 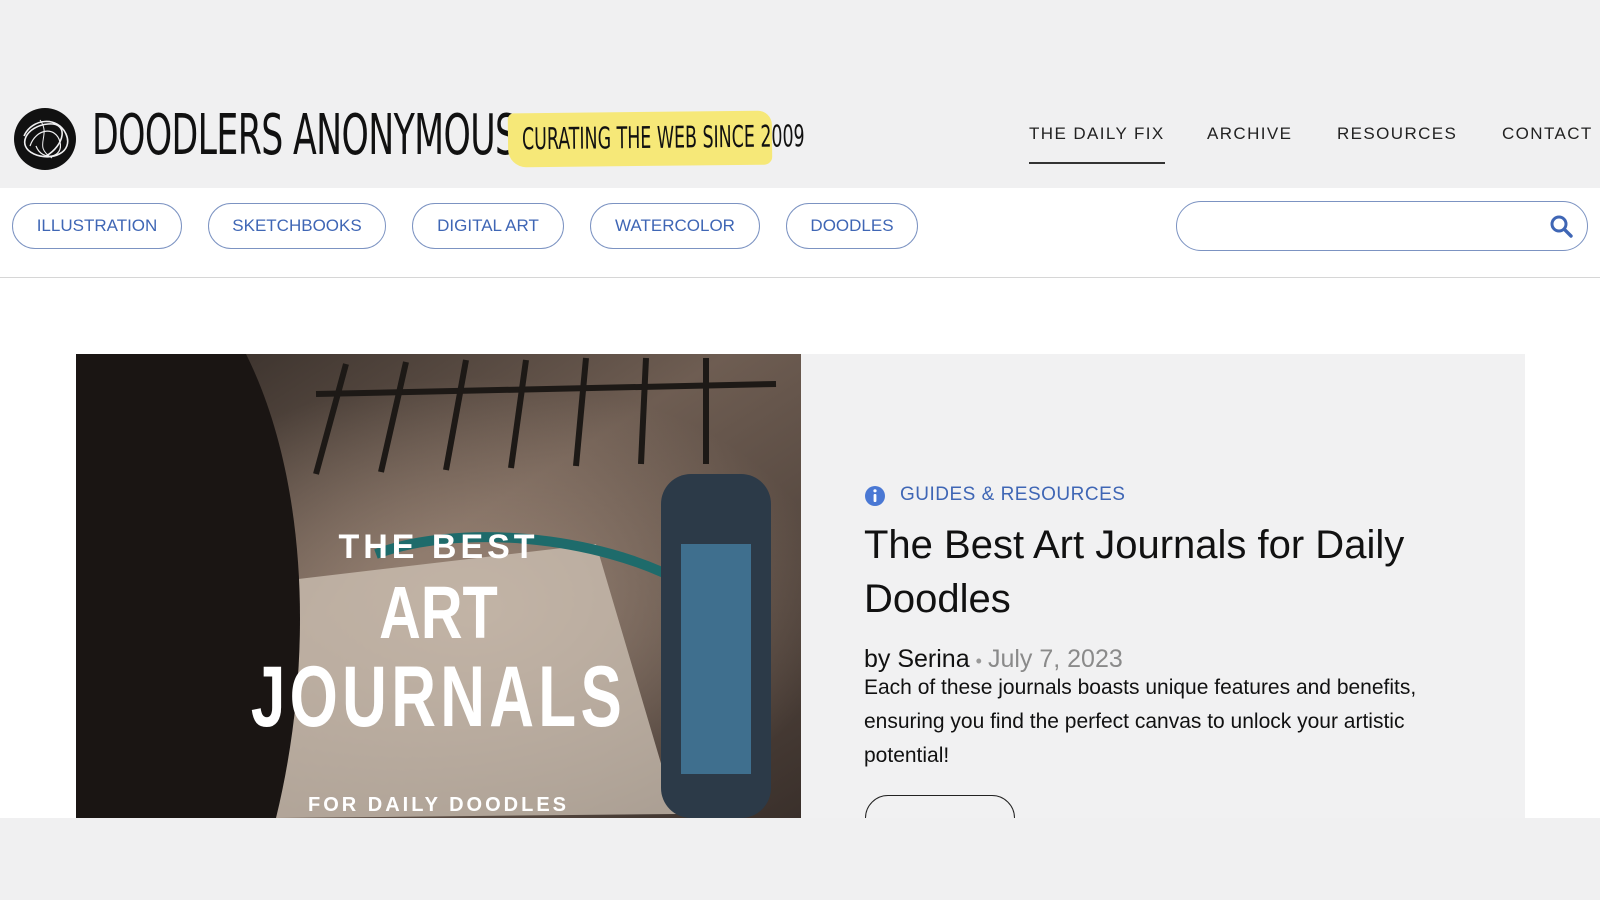 I want to click on hero-text-line2: ART, so click(x=438, y=612).